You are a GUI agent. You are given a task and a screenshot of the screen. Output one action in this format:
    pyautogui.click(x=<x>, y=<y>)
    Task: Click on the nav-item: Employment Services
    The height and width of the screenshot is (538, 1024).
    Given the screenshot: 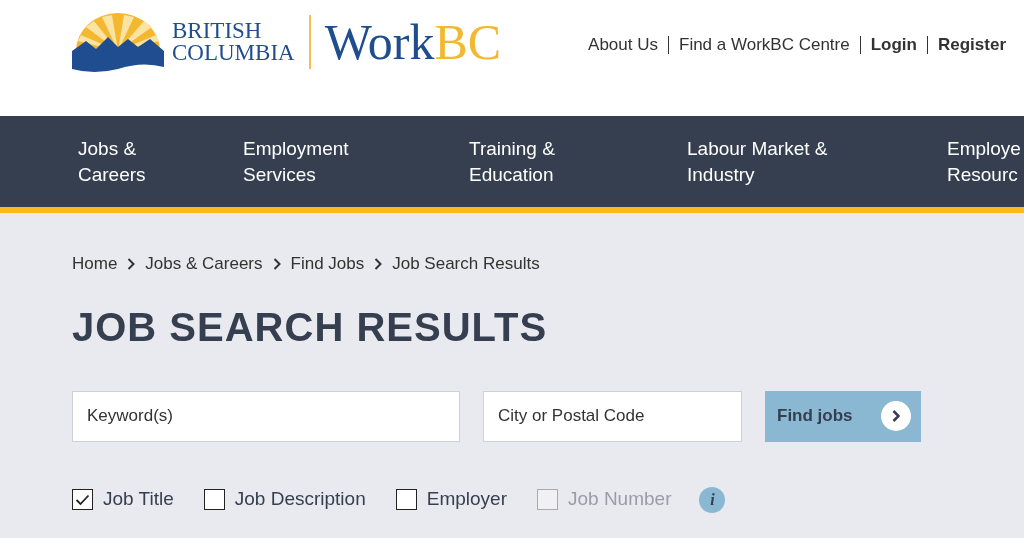 What is the action you would take?
    pyautogui.click(x=356, y=161)
    